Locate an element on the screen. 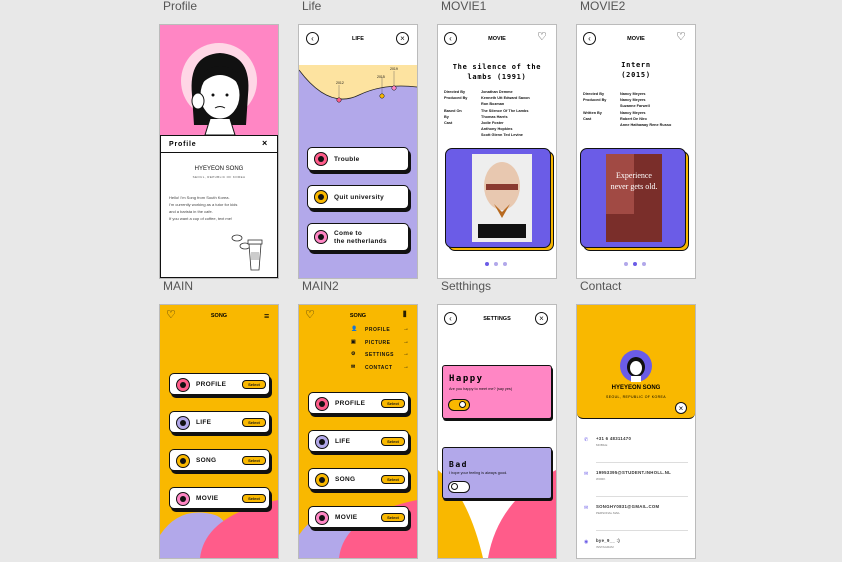  credit-role: Produced By is located at coordinates (595, 100).